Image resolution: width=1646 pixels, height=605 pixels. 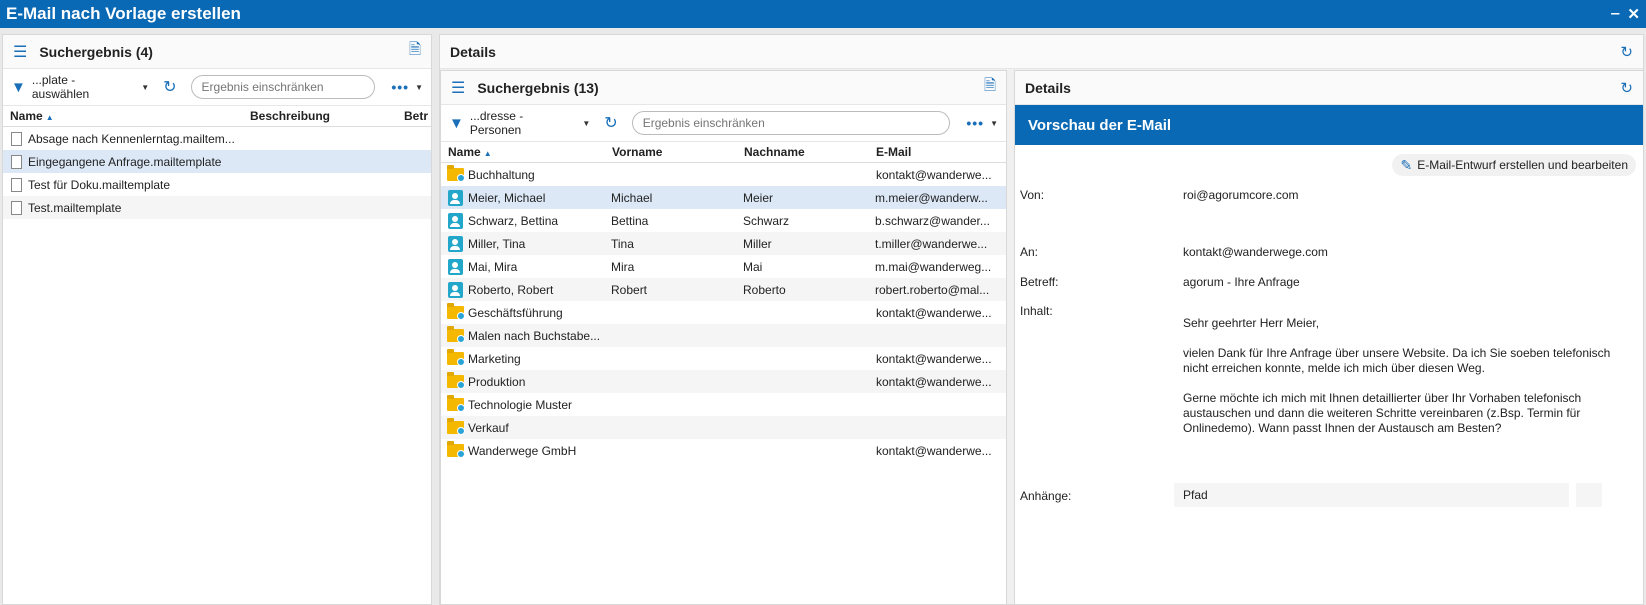 What do you see at coordinates (723, 427) in the screenshot?
I see `table-row: Verkauf` at bounding box center [723, 427].